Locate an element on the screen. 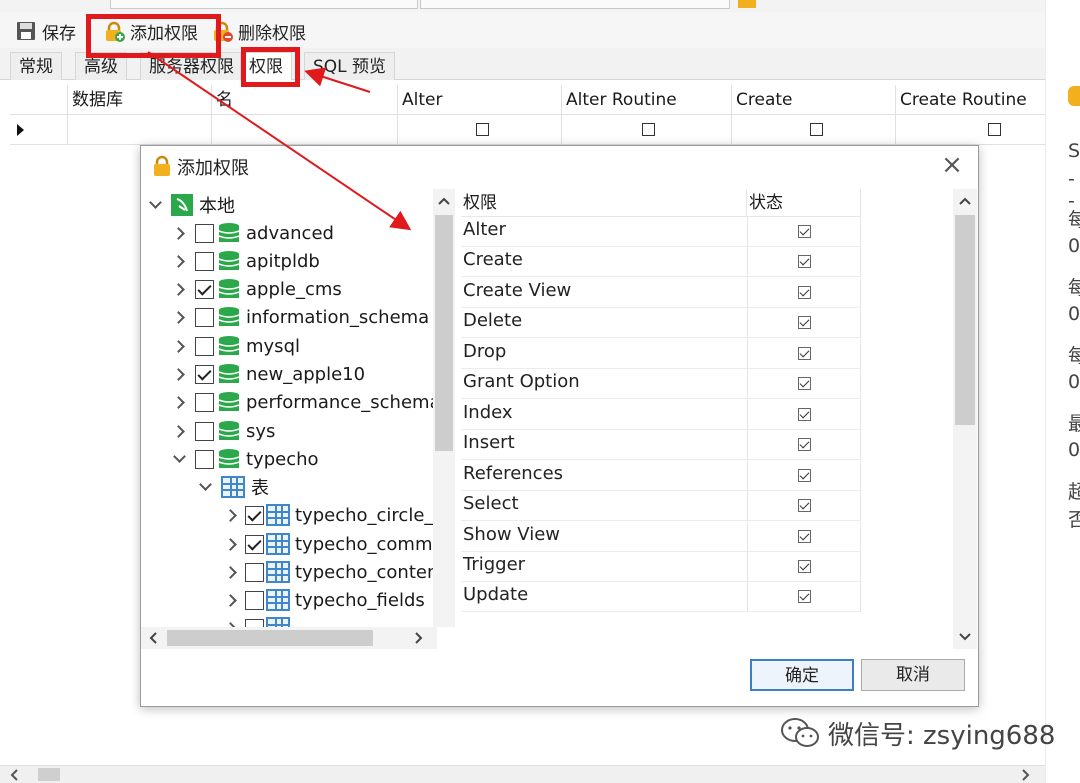 Image resolution: width=1080 pixels, height=783 pixels. alter-routine-checkbox is located at coordinates (648, 129).